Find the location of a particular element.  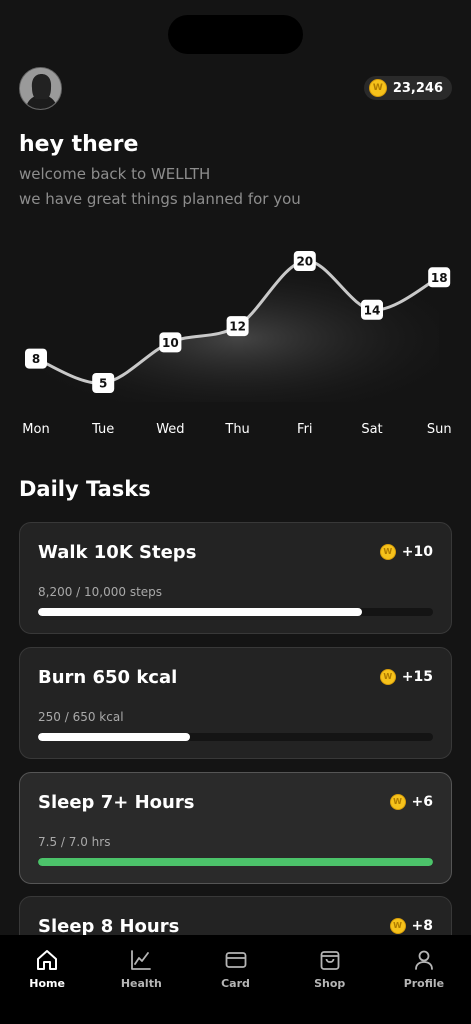

chart-x-tick-label: Wed is located at coordinates (170, 429).